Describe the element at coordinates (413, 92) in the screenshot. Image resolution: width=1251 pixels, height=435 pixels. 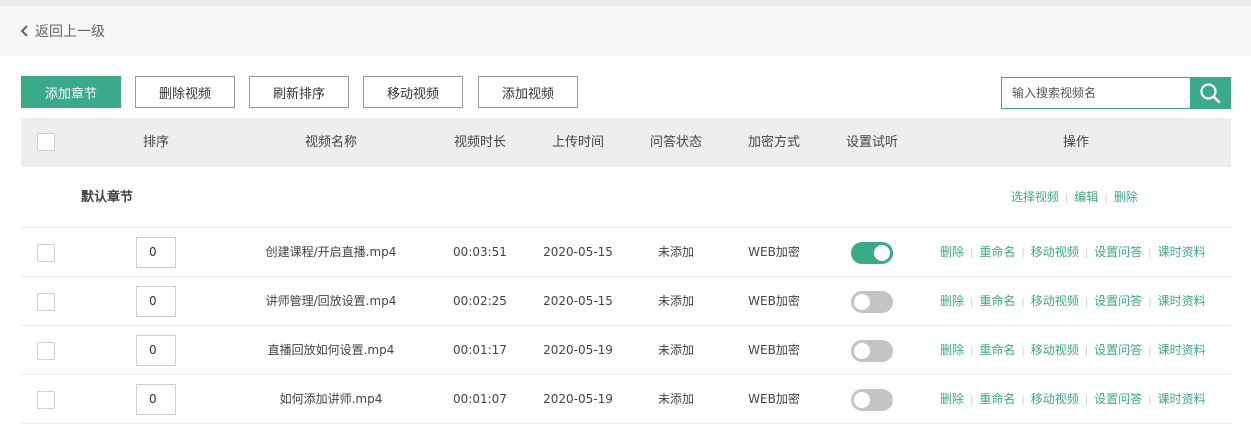
I see `move-video-button: 移动视频` at that location.